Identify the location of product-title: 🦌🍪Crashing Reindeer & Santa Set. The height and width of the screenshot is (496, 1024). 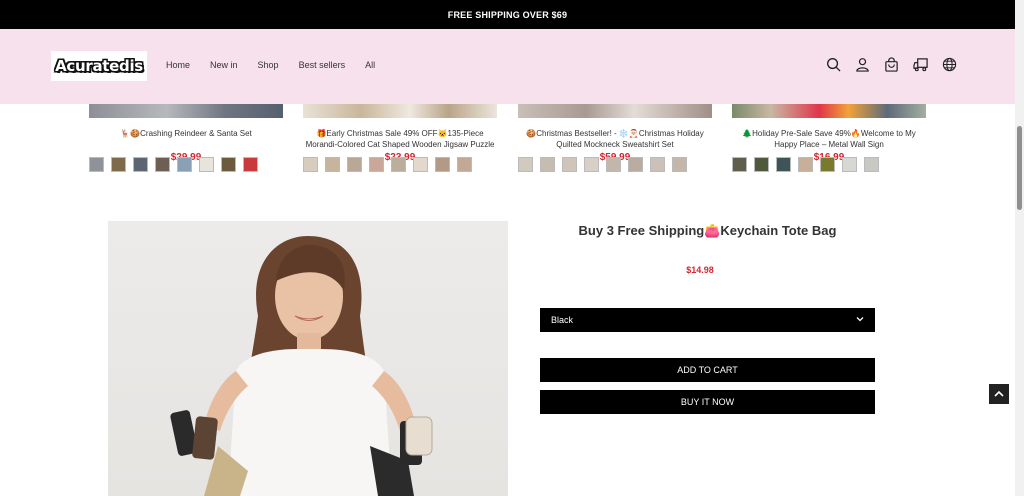
(186, 139).